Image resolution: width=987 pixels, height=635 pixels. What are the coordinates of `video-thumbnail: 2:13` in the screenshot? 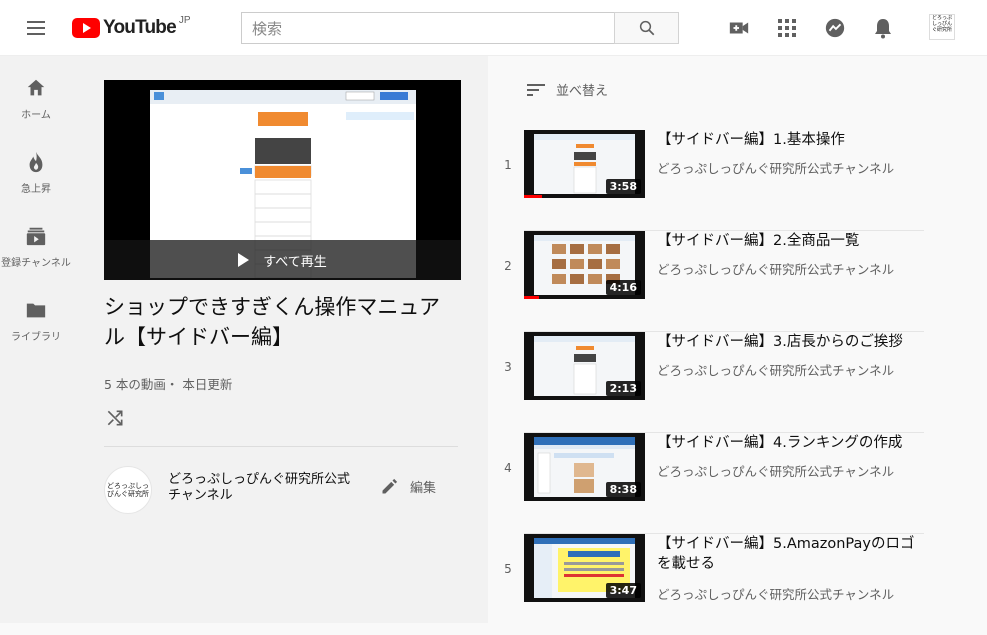 It's located at (584, 366).